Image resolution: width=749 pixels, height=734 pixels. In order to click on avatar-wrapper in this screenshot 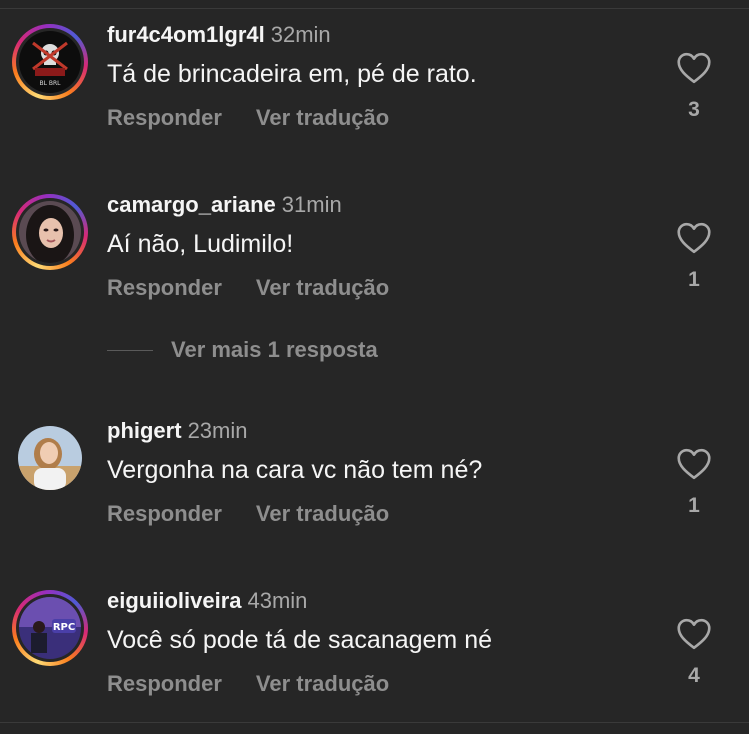, I will do `click(50, 458)`.